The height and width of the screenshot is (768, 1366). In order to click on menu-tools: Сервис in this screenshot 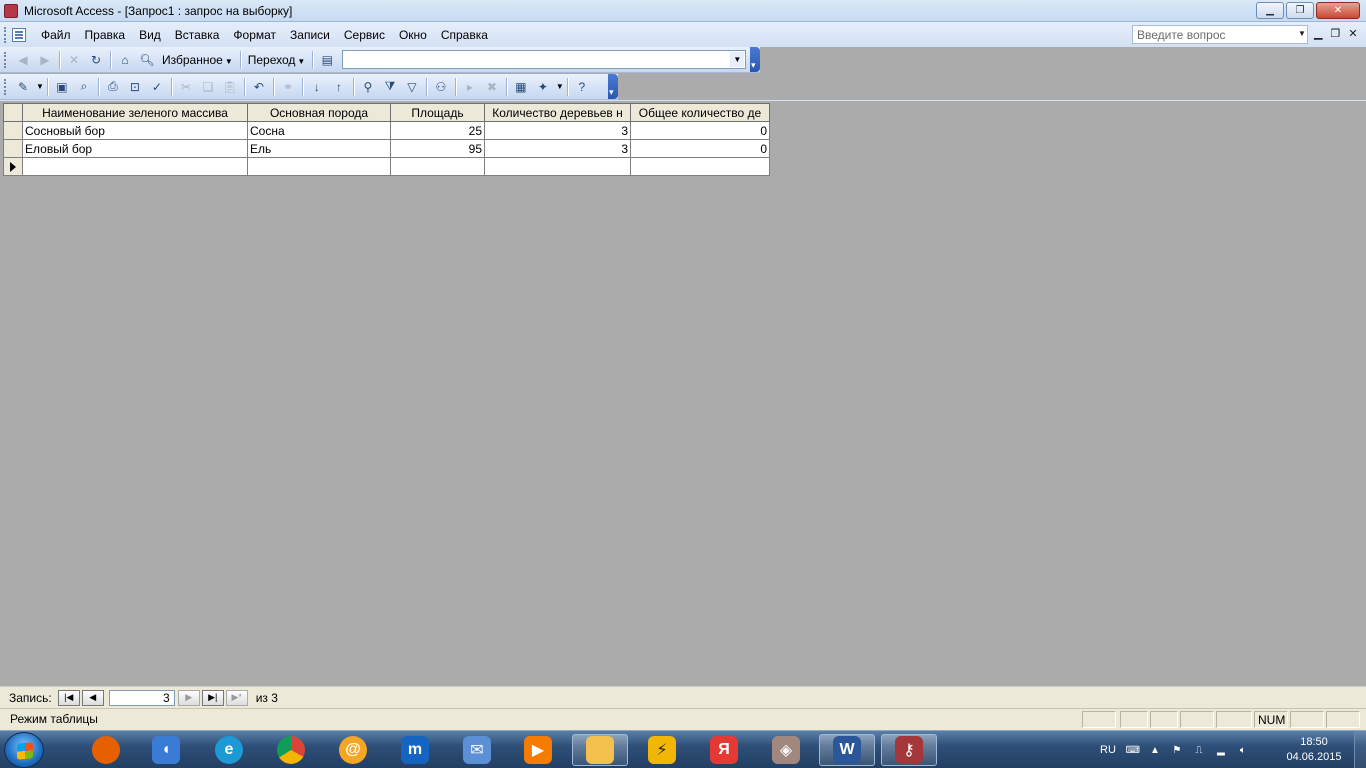, I will do `click(364, 35)`.